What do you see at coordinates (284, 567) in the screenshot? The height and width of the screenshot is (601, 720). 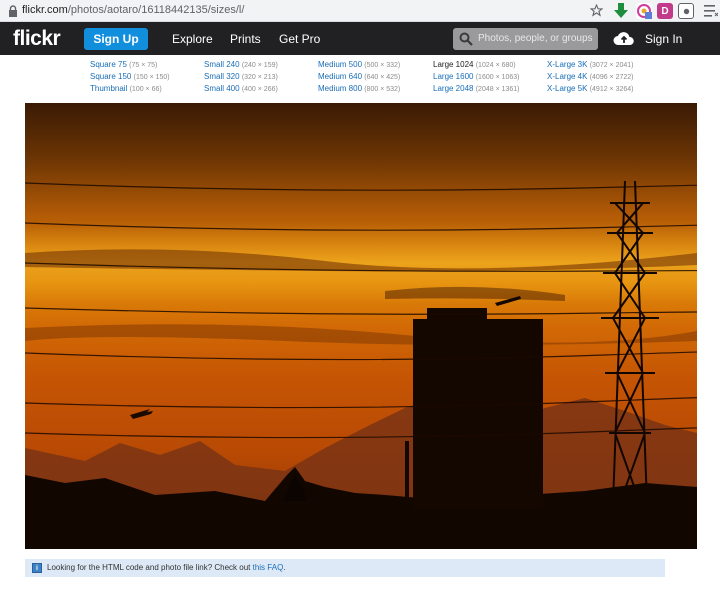 I see `info-suffix: .` at bounding box center [284, 567].